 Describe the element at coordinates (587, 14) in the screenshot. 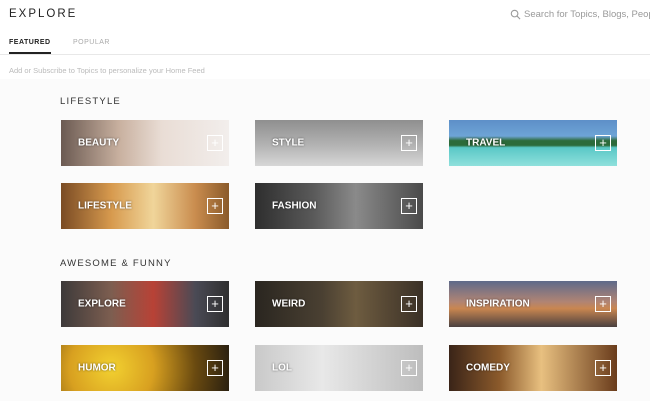

I see `search-input` at that location.